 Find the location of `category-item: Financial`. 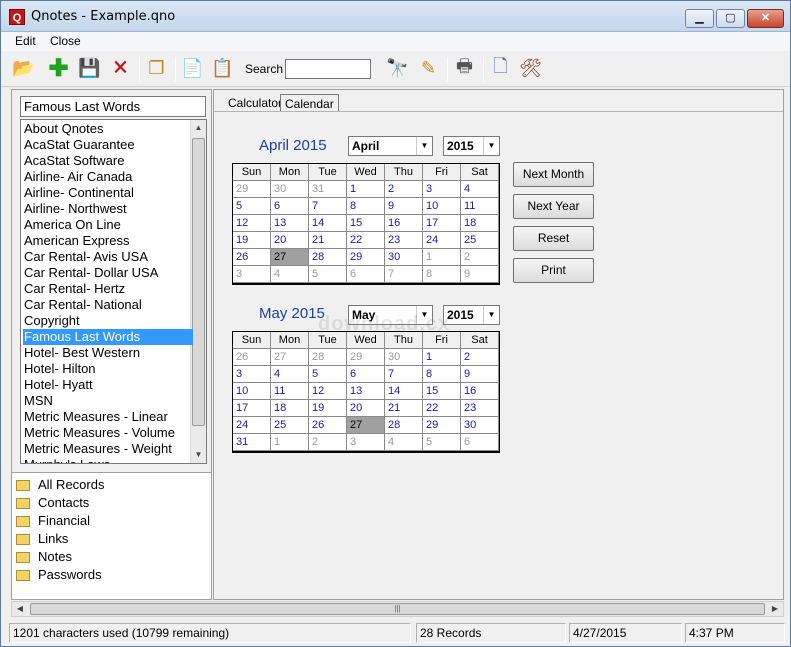

category-item: Financial is located at coordinates (53, 521).